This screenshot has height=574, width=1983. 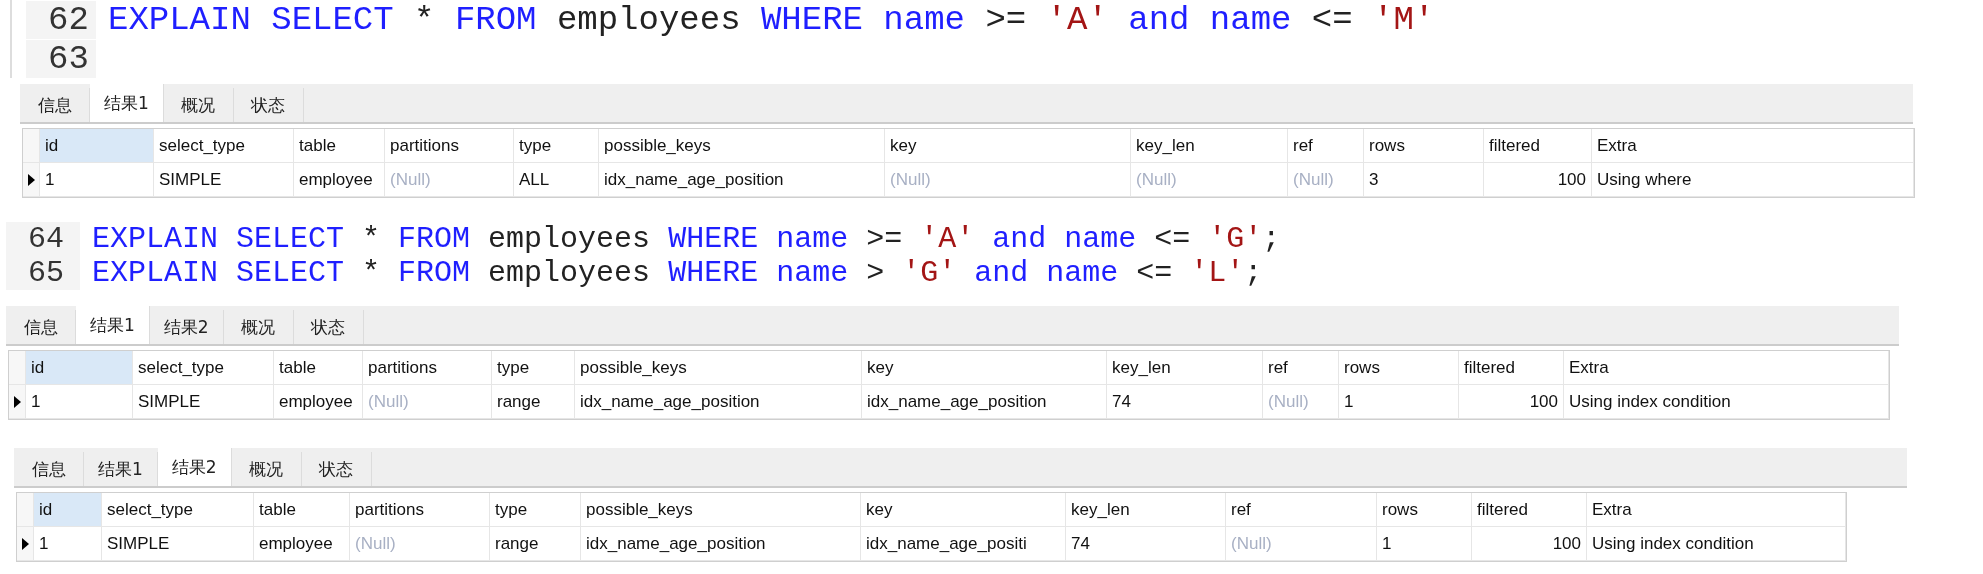 I want to click on line-number: 65, so click(x=43, y=273).